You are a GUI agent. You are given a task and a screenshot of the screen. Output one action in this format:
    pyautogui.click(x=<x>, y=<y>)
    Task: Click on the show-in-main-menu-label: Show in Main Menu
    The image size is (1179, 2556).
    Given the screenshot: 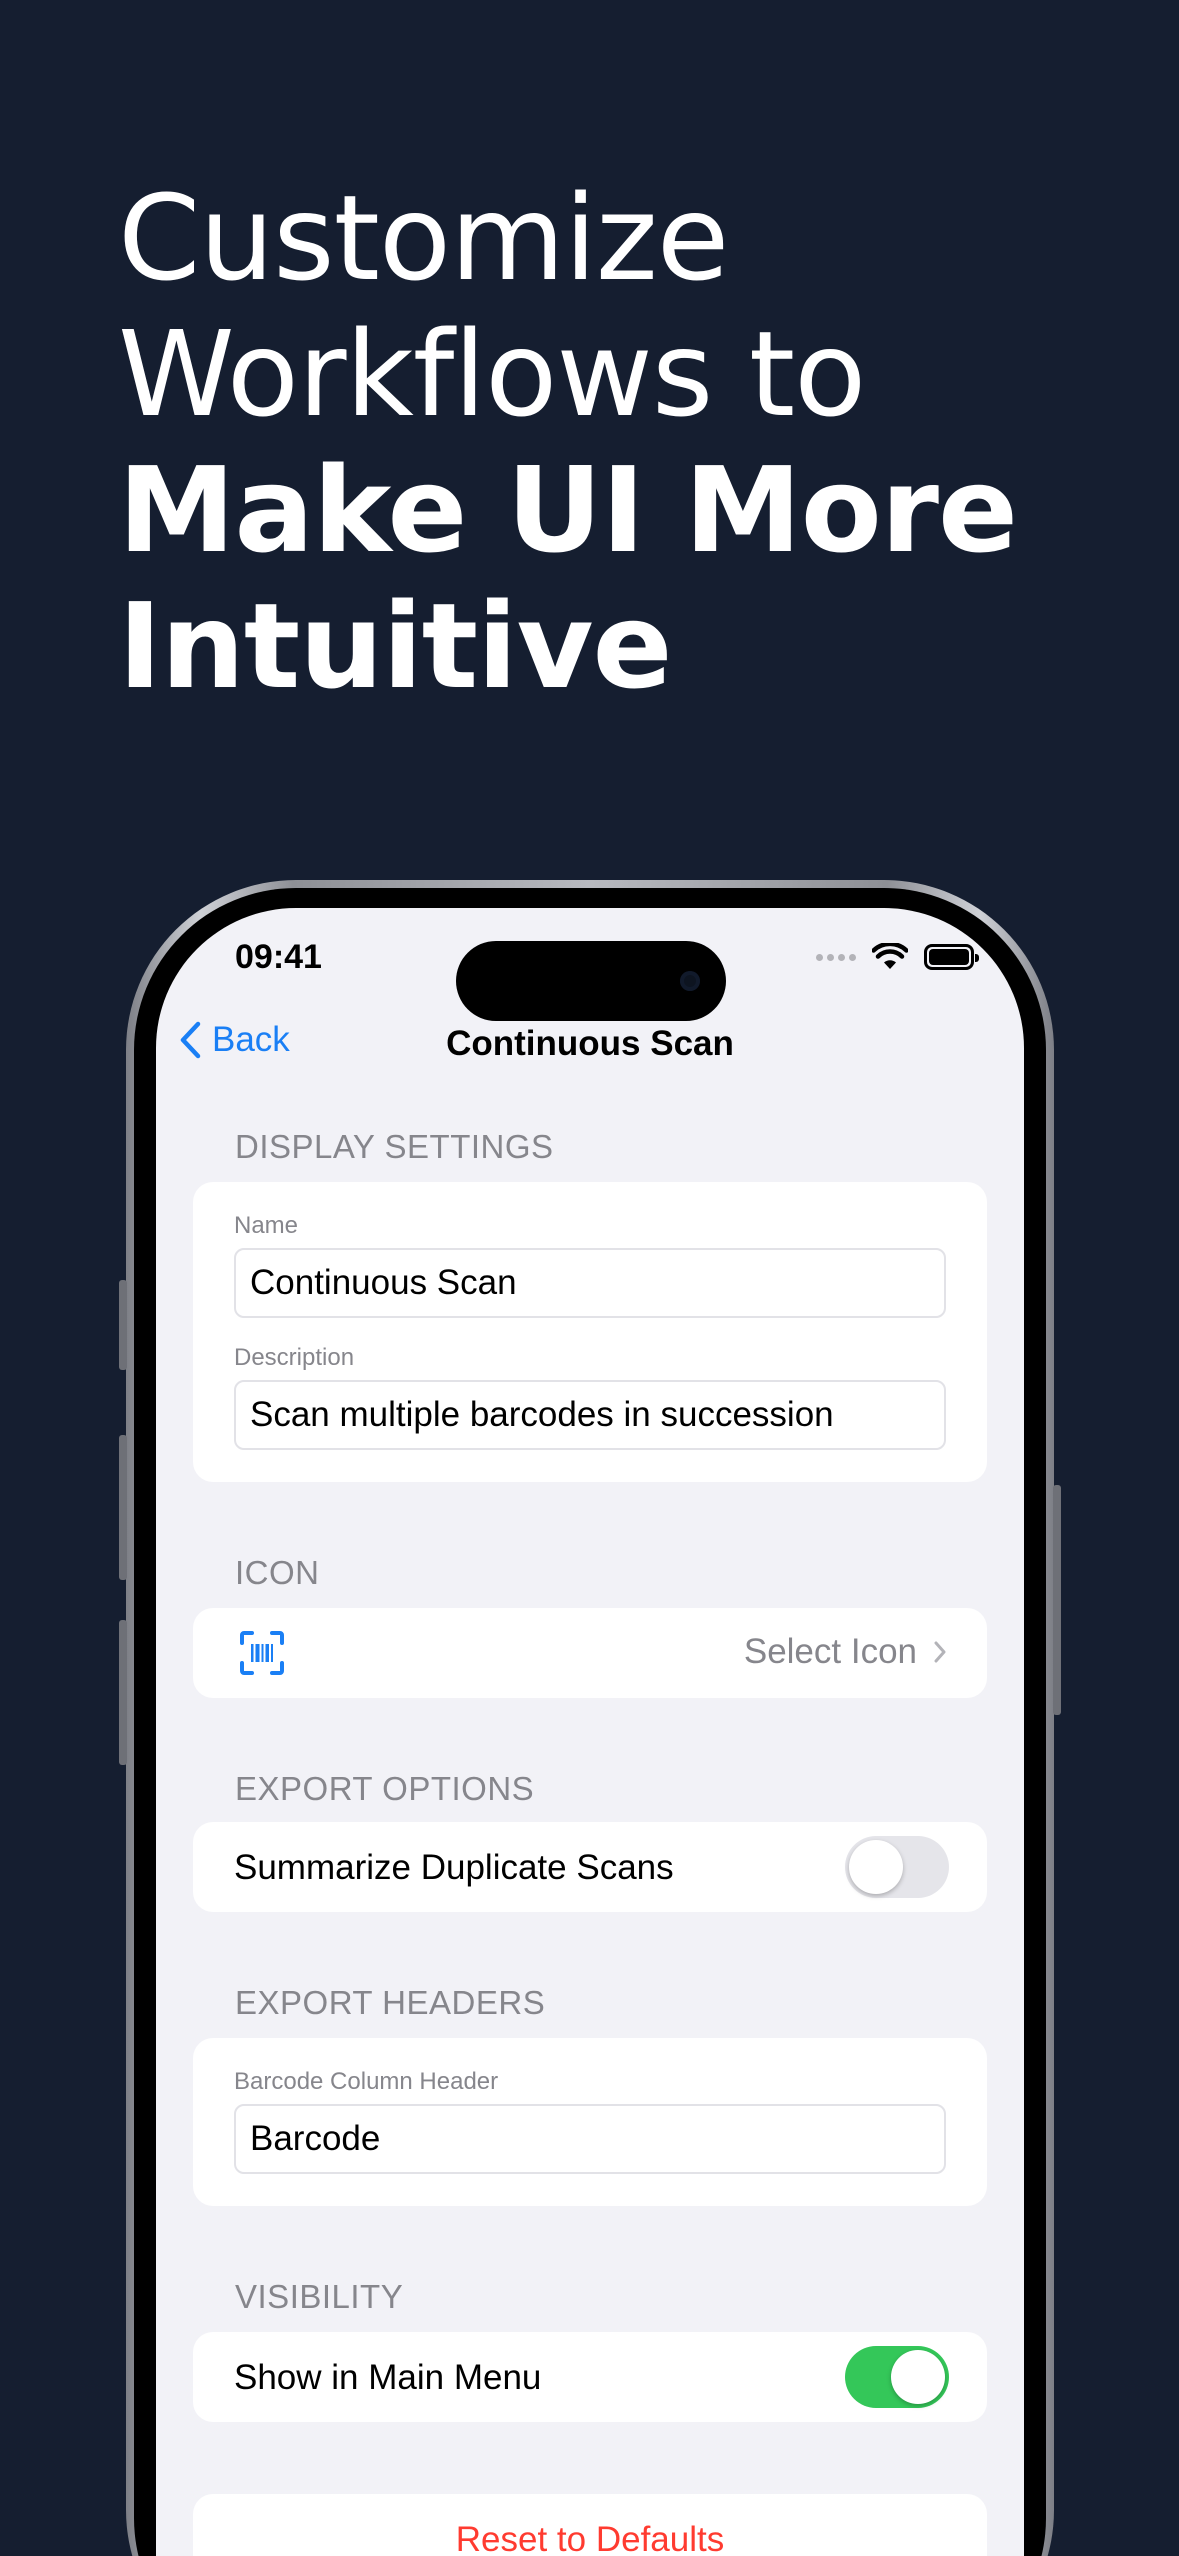 What is the action you would take?
    pyautogui.click(x=388, y=2377)
    